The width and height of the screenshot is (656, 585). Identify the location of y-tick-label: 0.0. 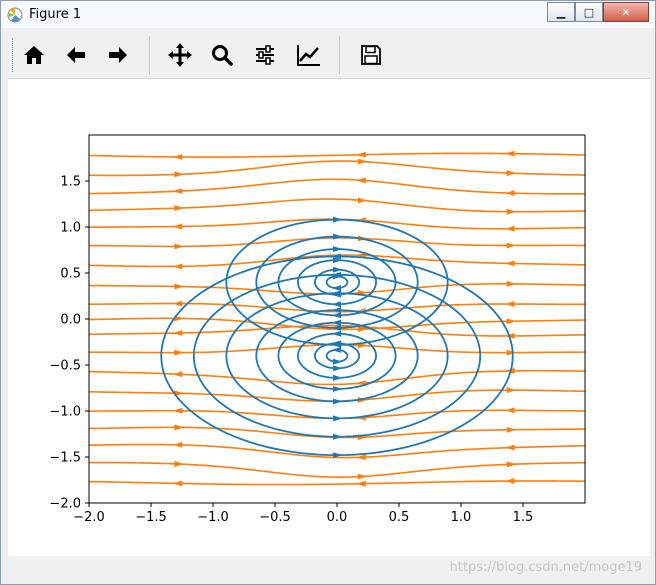
(70, 320).